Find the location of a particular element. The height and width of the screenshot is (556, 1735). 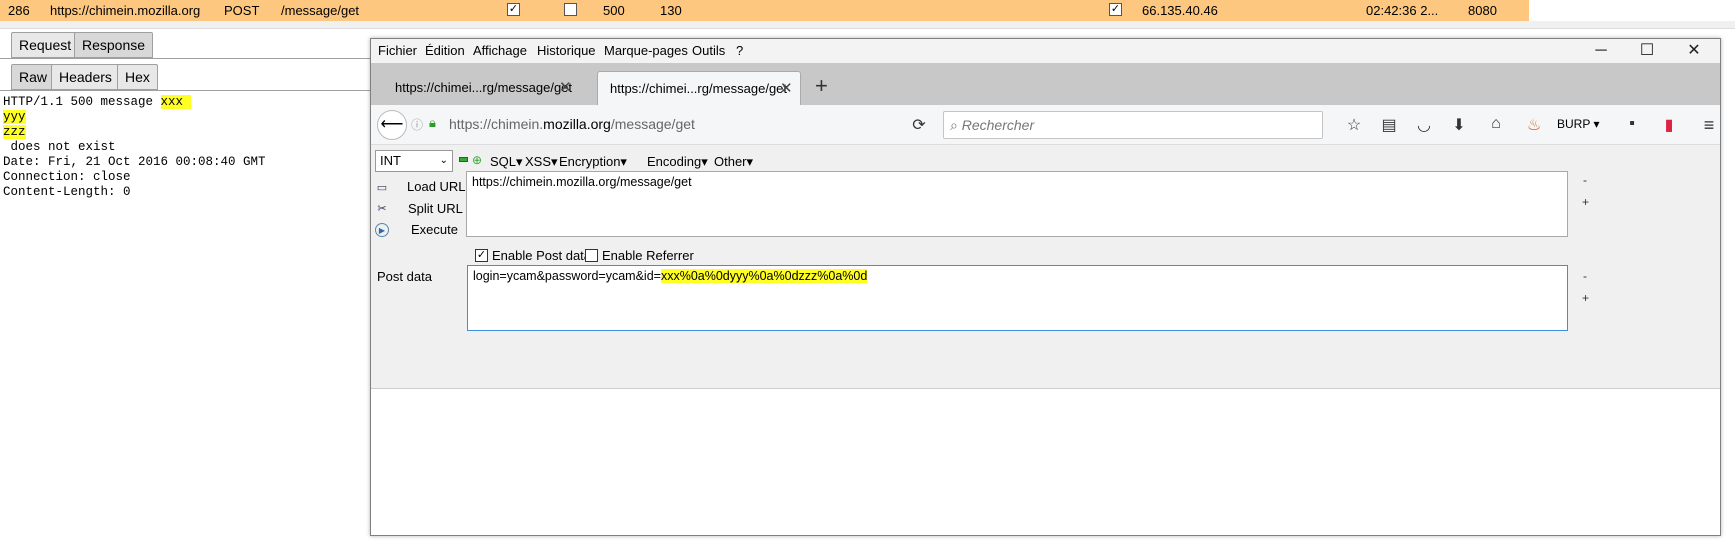

browser-tab-2-label: https://chimei...rg/message/get is located at coordinates (699, 88).